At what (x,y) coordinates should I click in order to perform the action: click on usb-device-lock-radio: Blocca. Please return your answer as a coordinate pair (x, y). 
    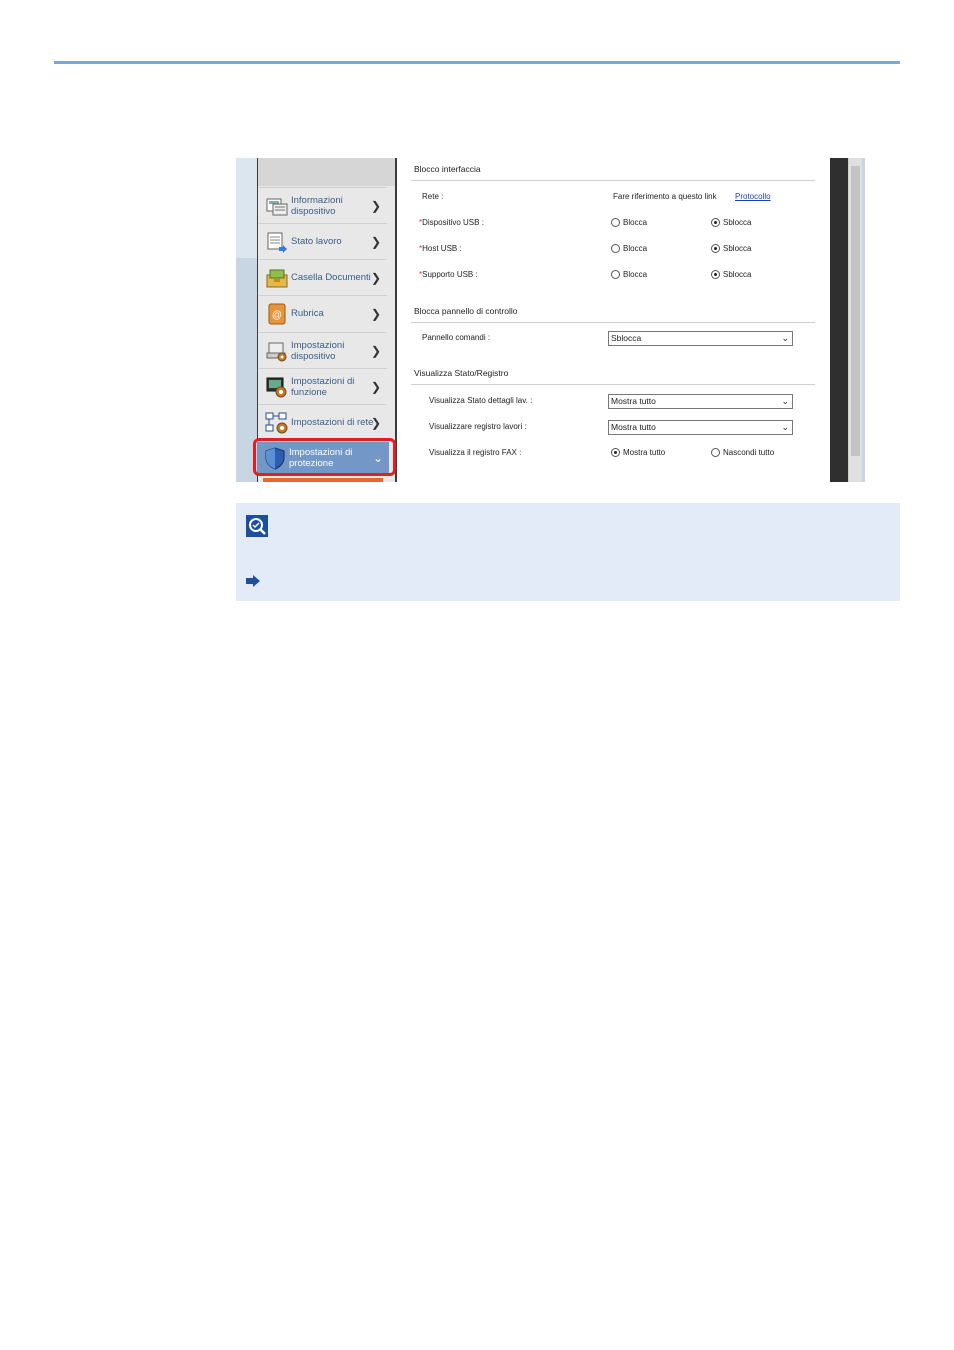
    Looking at the image, I should click on (629, 222).